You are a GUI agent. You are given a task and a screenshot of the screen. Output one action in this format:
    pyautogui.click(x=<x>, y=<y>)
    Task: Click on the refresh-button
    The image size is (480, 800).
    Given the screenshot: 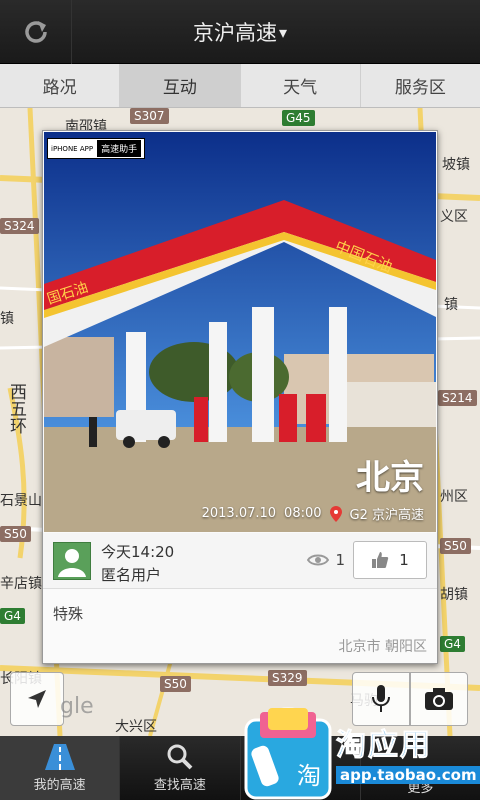 What is the action you would take?
    pyautogui.click(x=36, y=32)
    